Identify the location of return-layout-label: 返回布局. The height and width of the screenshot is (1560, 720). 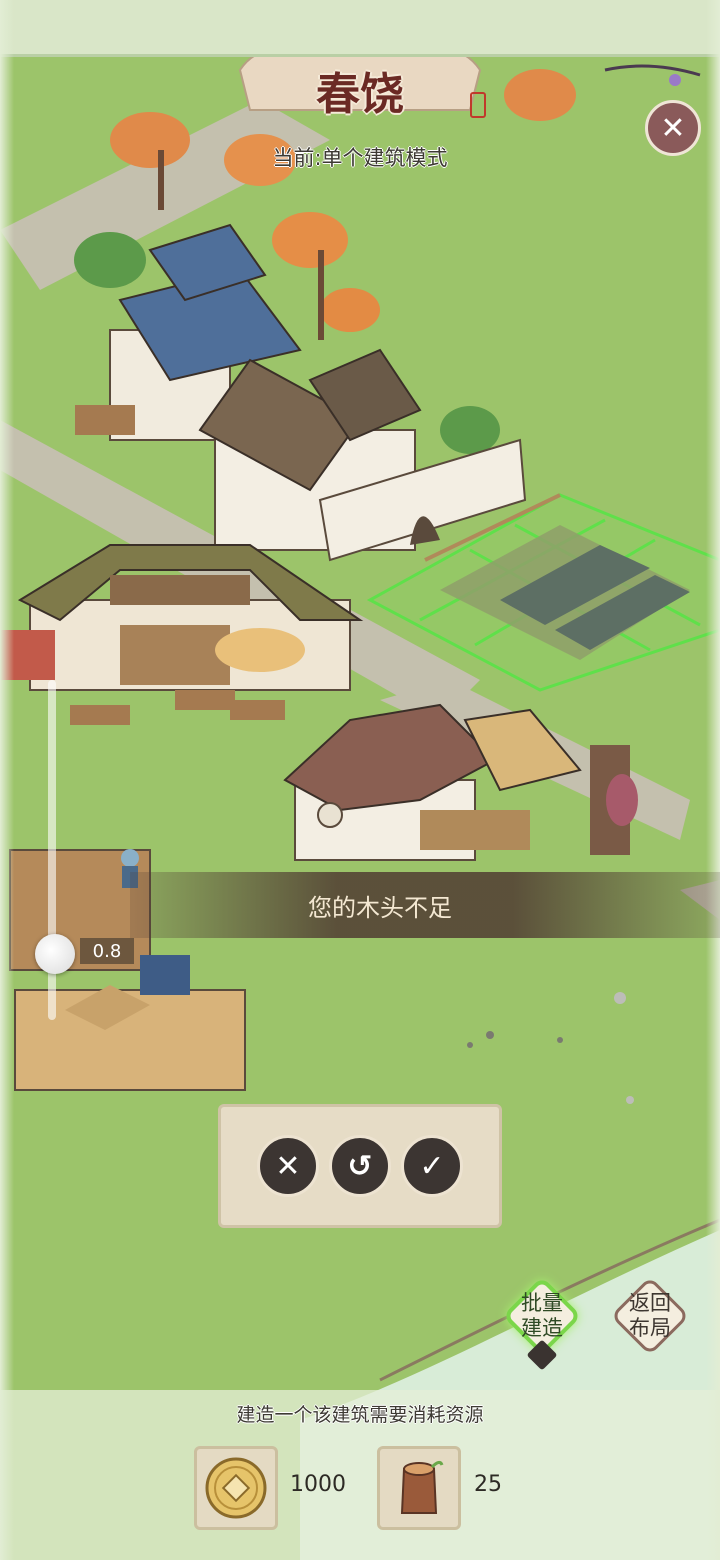
(650, 1315).